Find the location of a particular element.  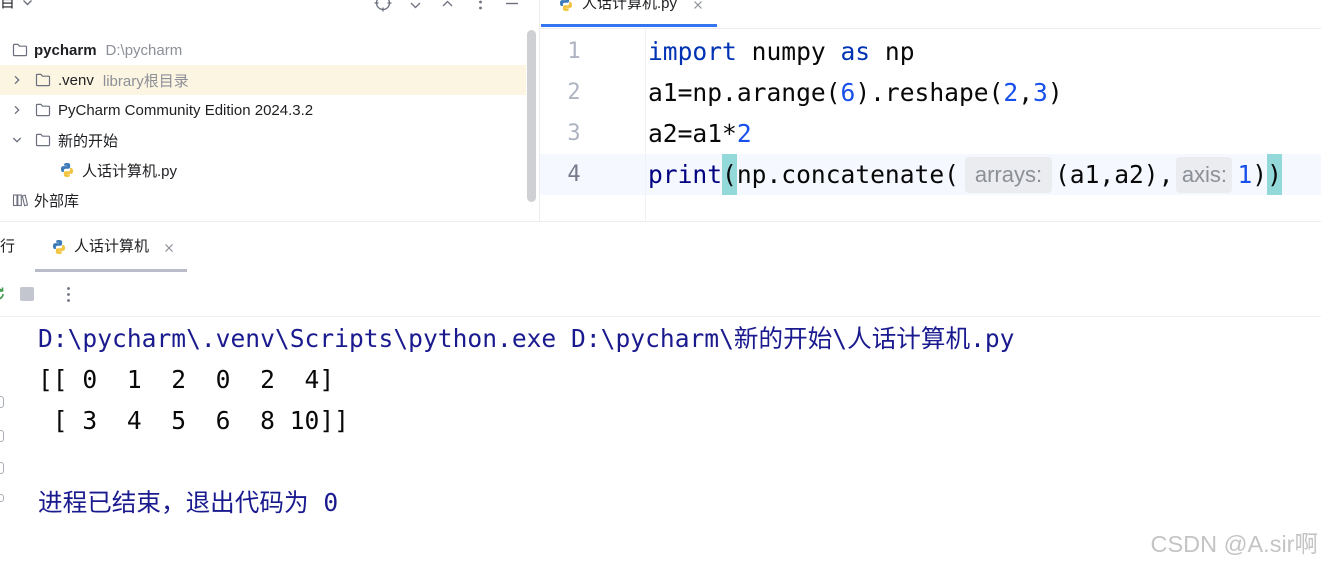

project-scrollbar is located at coordinates (531, 116).